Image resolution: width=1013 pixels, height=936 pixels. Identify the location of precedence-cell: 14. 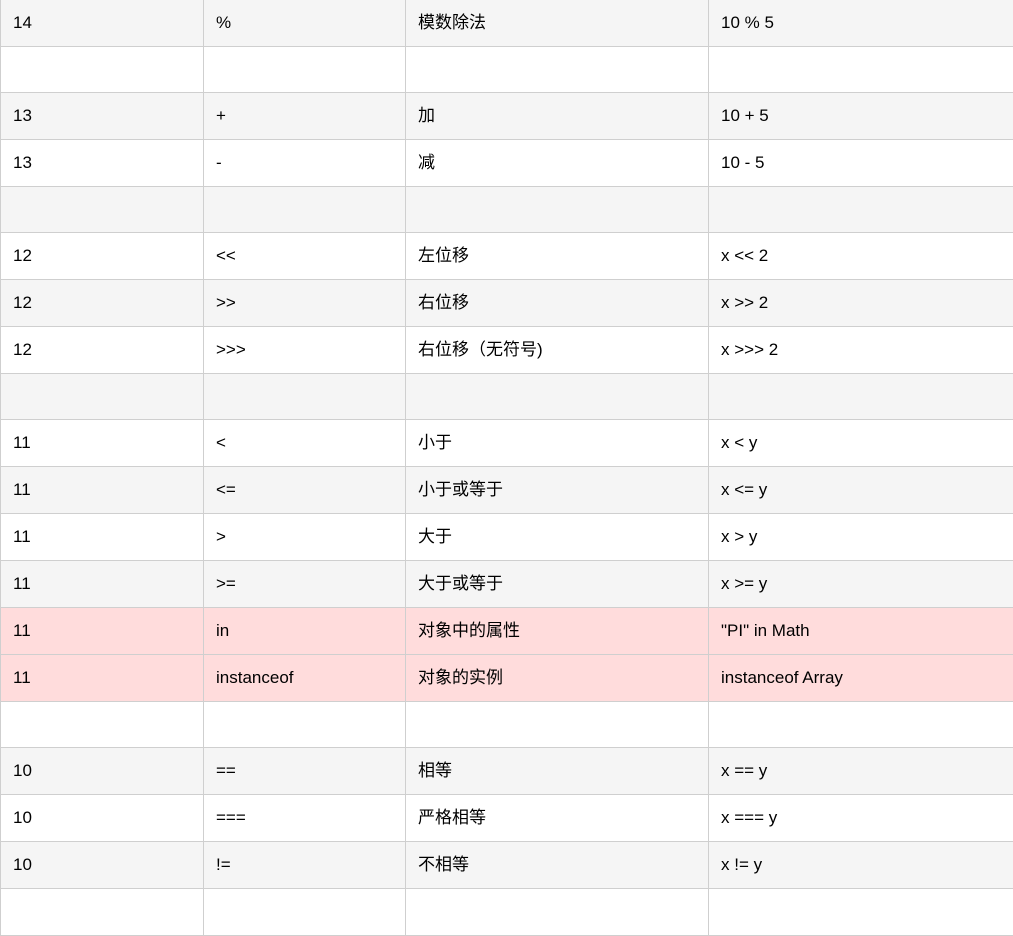
(102, 23).